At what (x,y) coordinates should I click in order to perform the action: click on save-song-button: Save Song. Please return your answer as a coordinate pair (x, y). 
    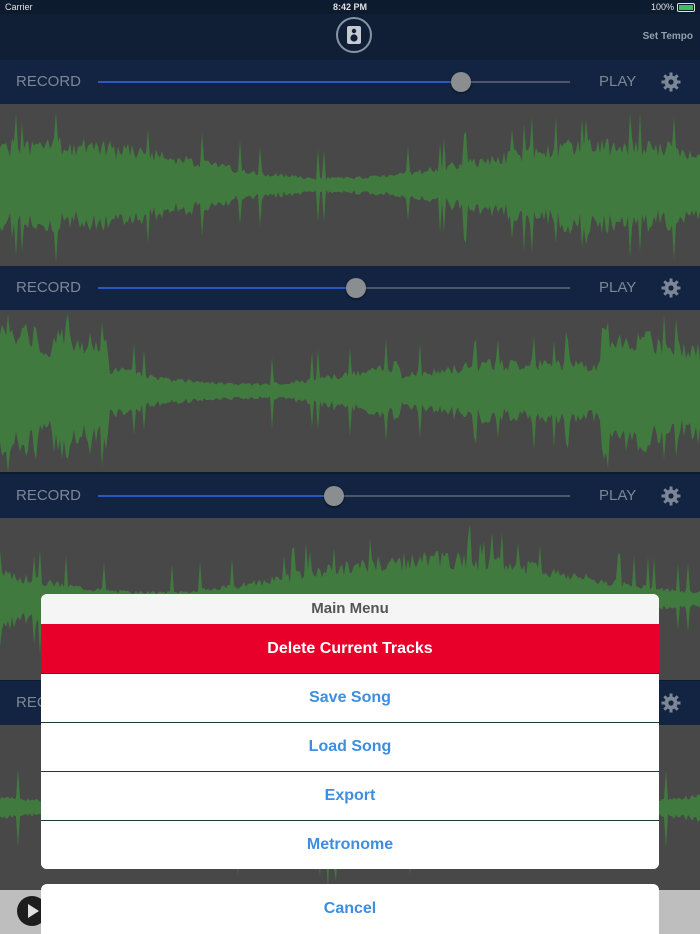
    Looking at the image, I should click on (350, 697).